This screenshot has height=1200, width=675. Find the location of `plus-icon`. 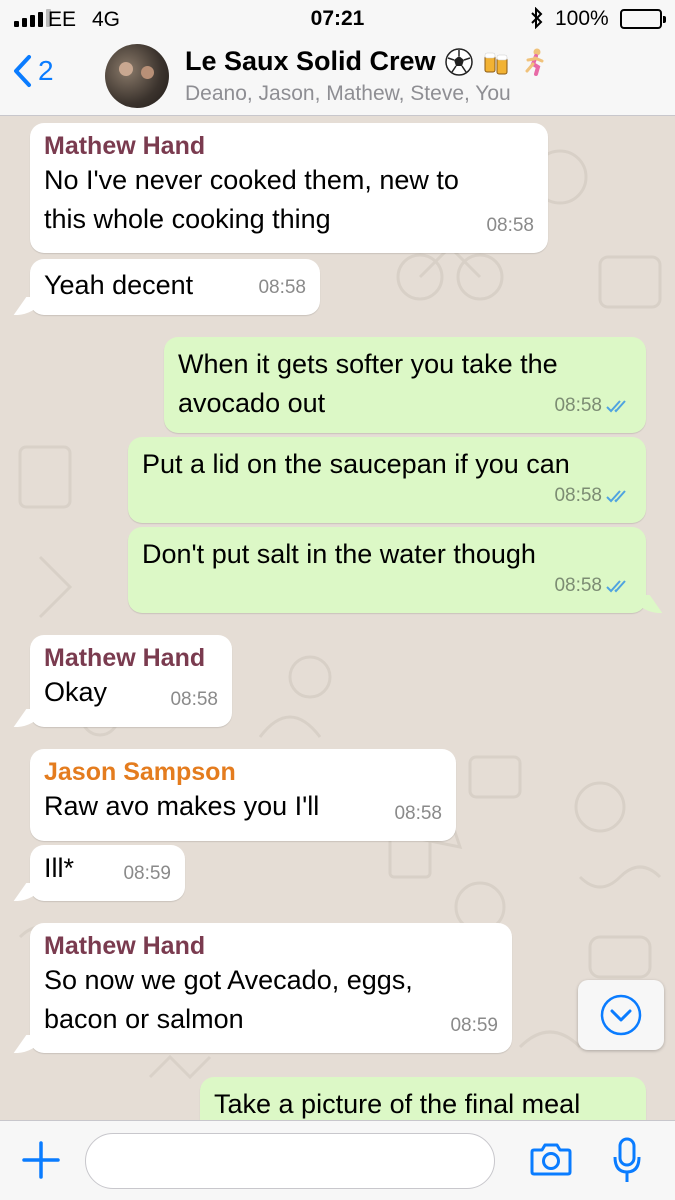

plus-icon is located at coordinates (41, 1160).